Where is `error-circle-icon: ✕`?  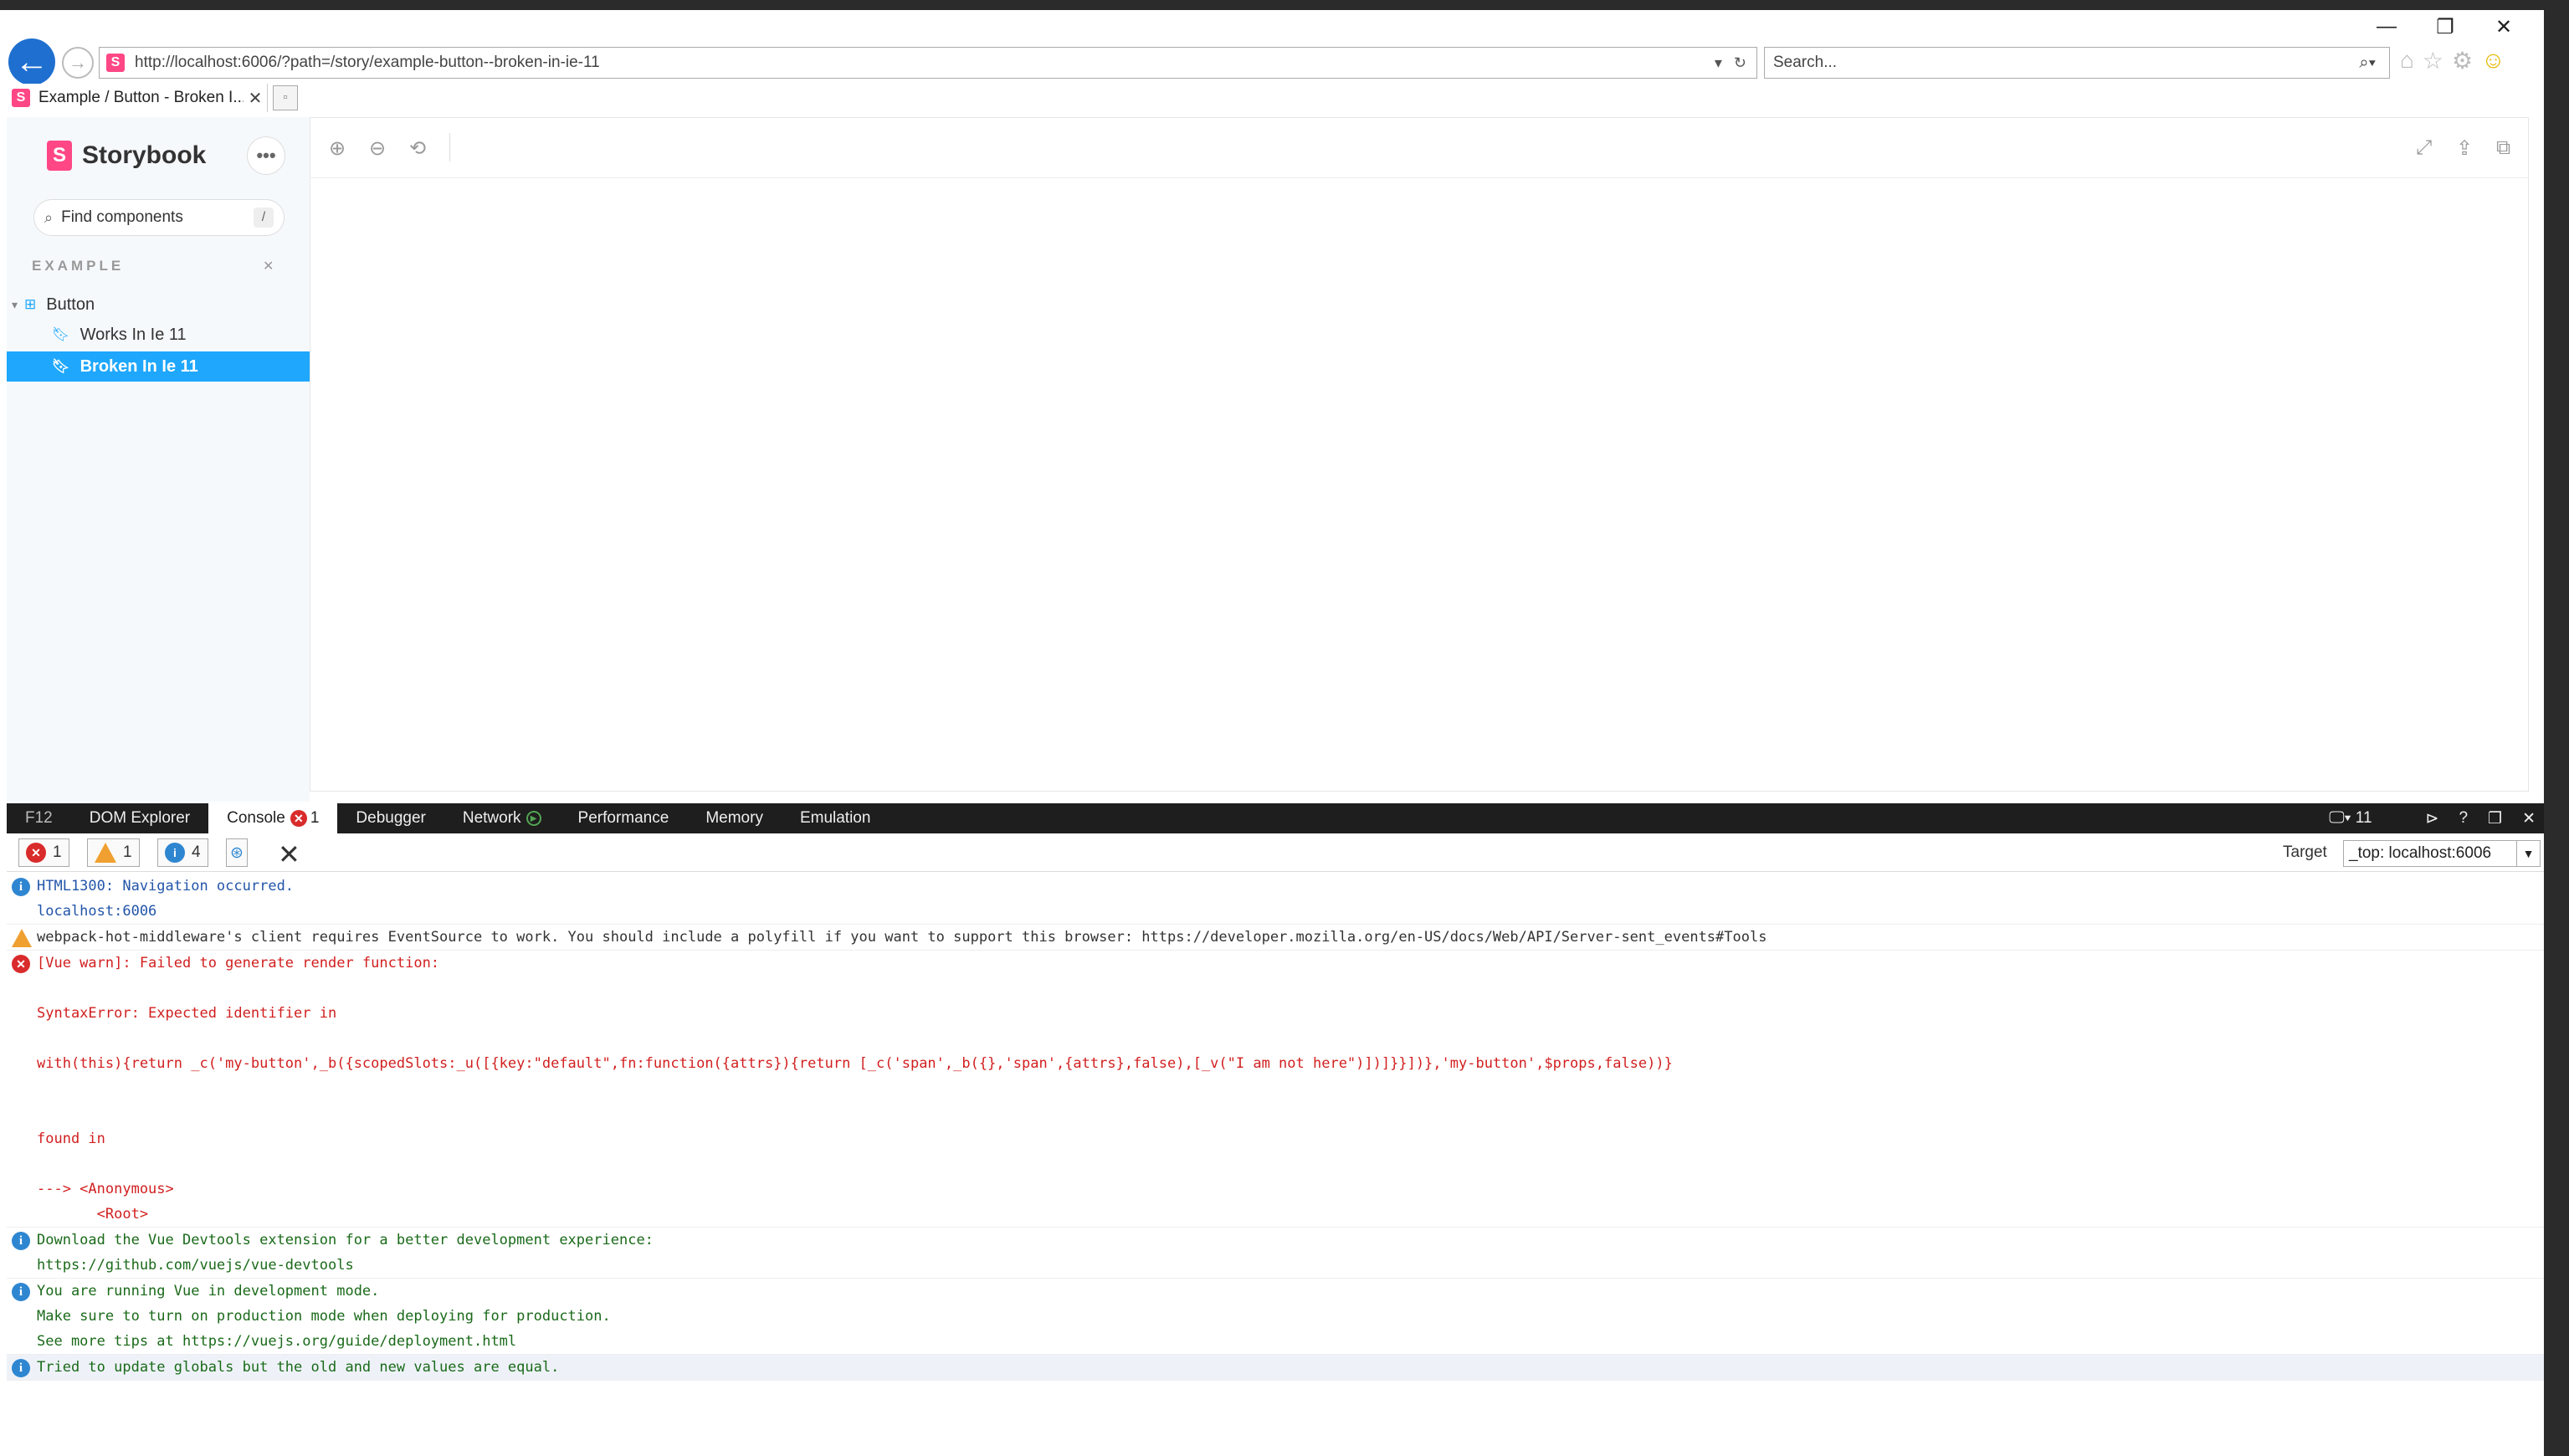 error-circle-icon: ✕ is located at coordinates (298, 818).